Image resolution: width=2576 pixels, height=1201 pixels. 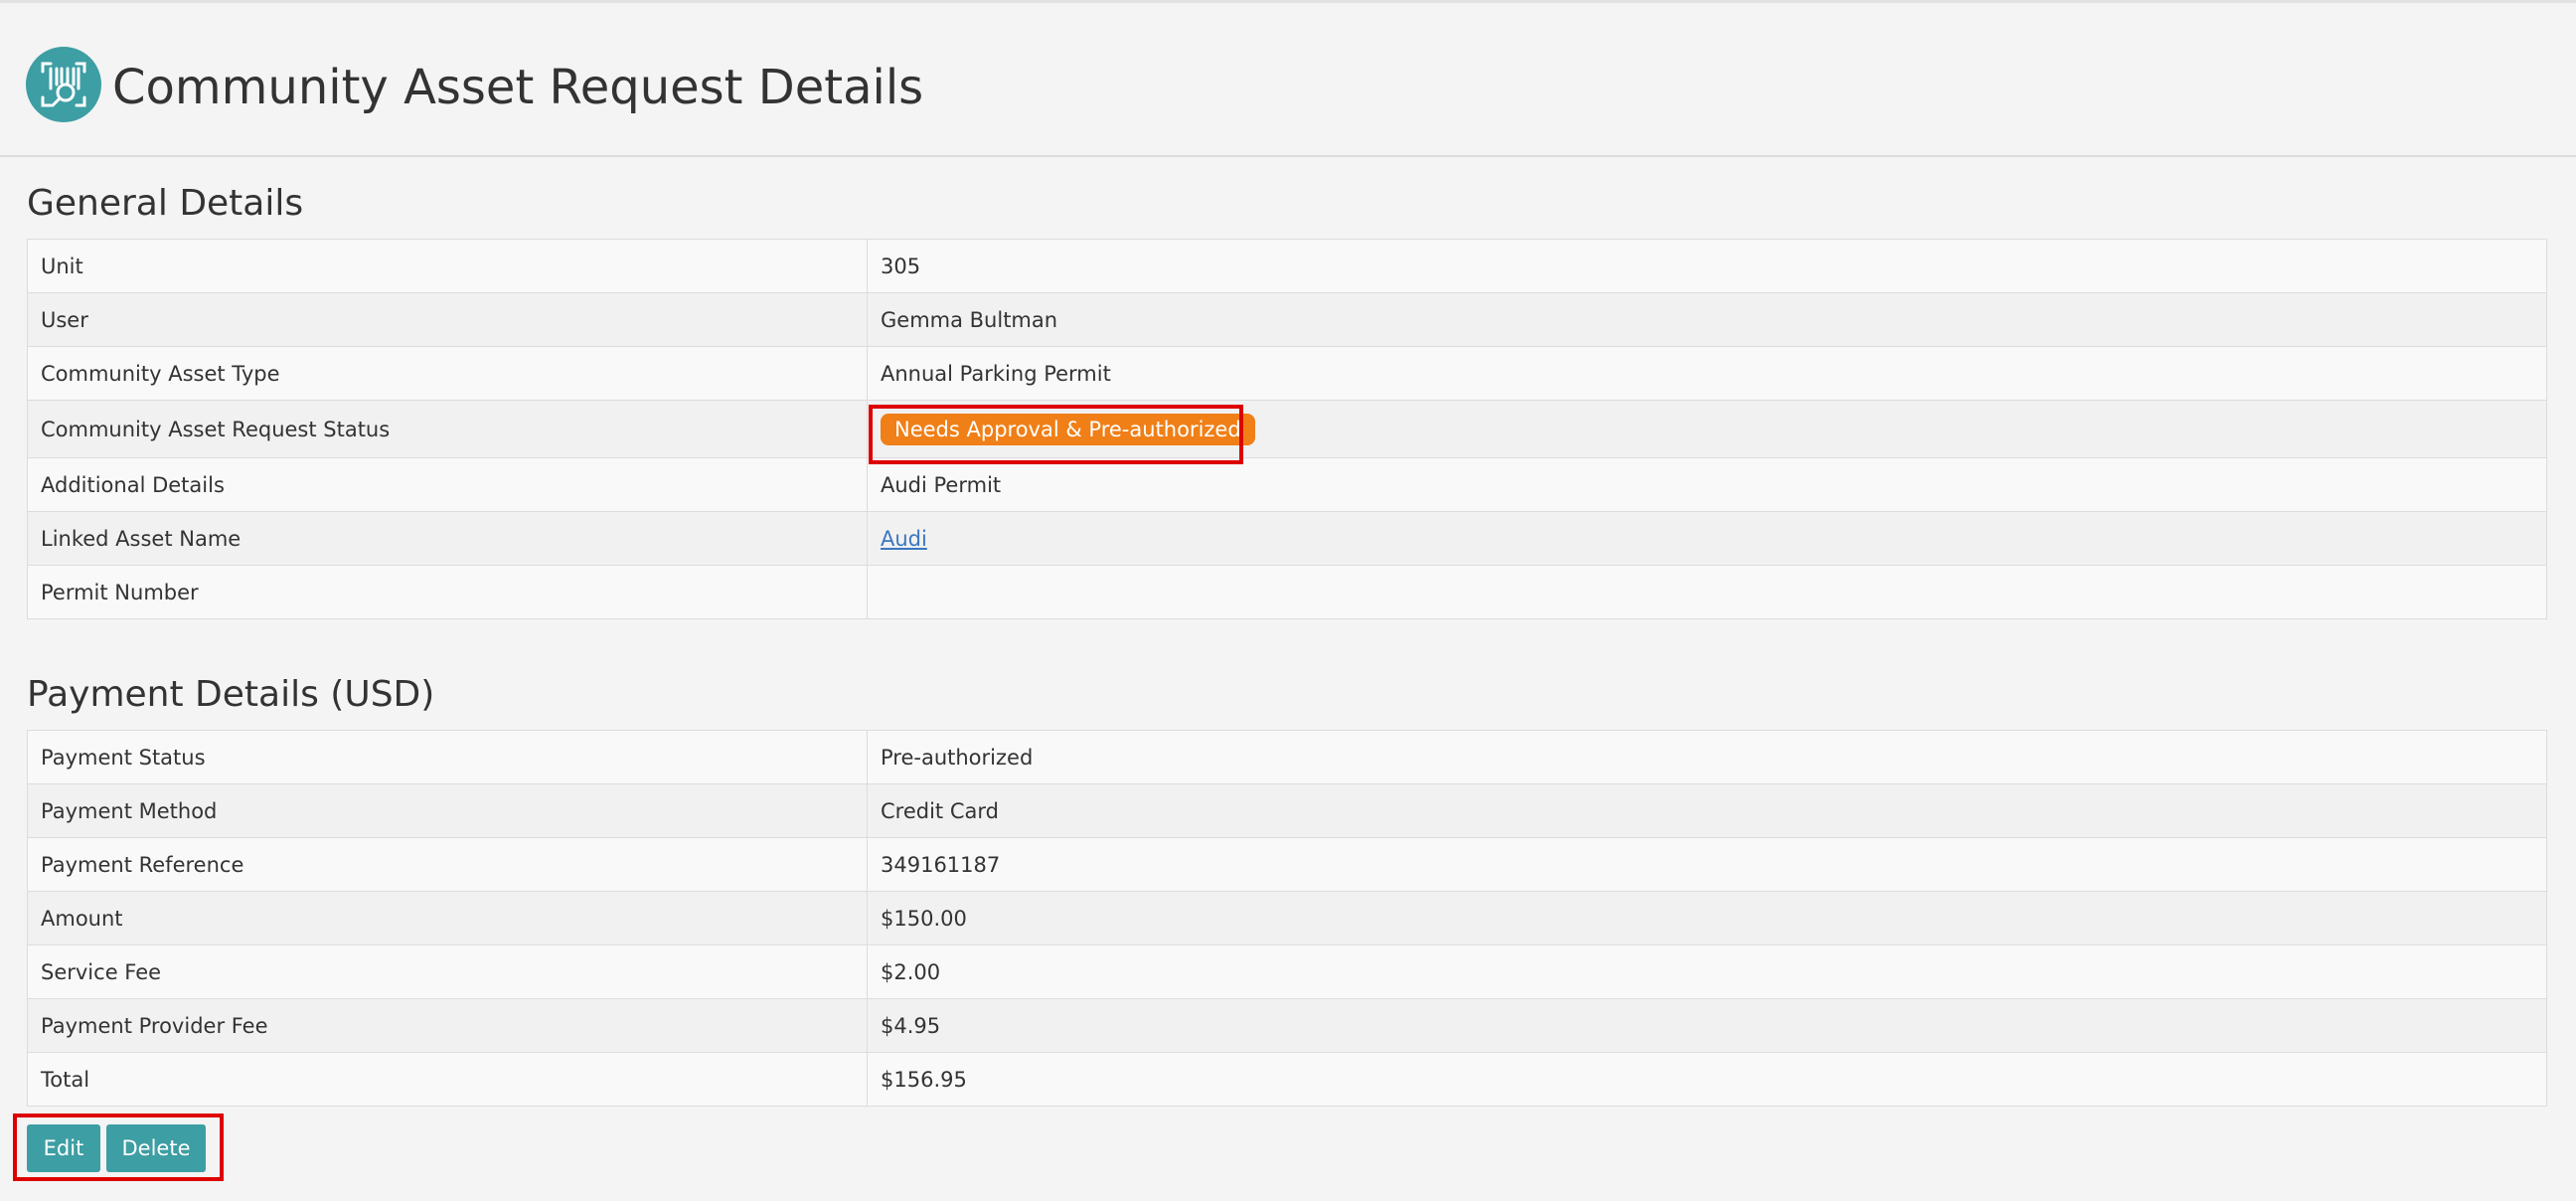 What do you see at coordinates (1707, 810) in the screenshot?
I see `payment-method-value: Credit Card` at bounding box center [1707, 810].